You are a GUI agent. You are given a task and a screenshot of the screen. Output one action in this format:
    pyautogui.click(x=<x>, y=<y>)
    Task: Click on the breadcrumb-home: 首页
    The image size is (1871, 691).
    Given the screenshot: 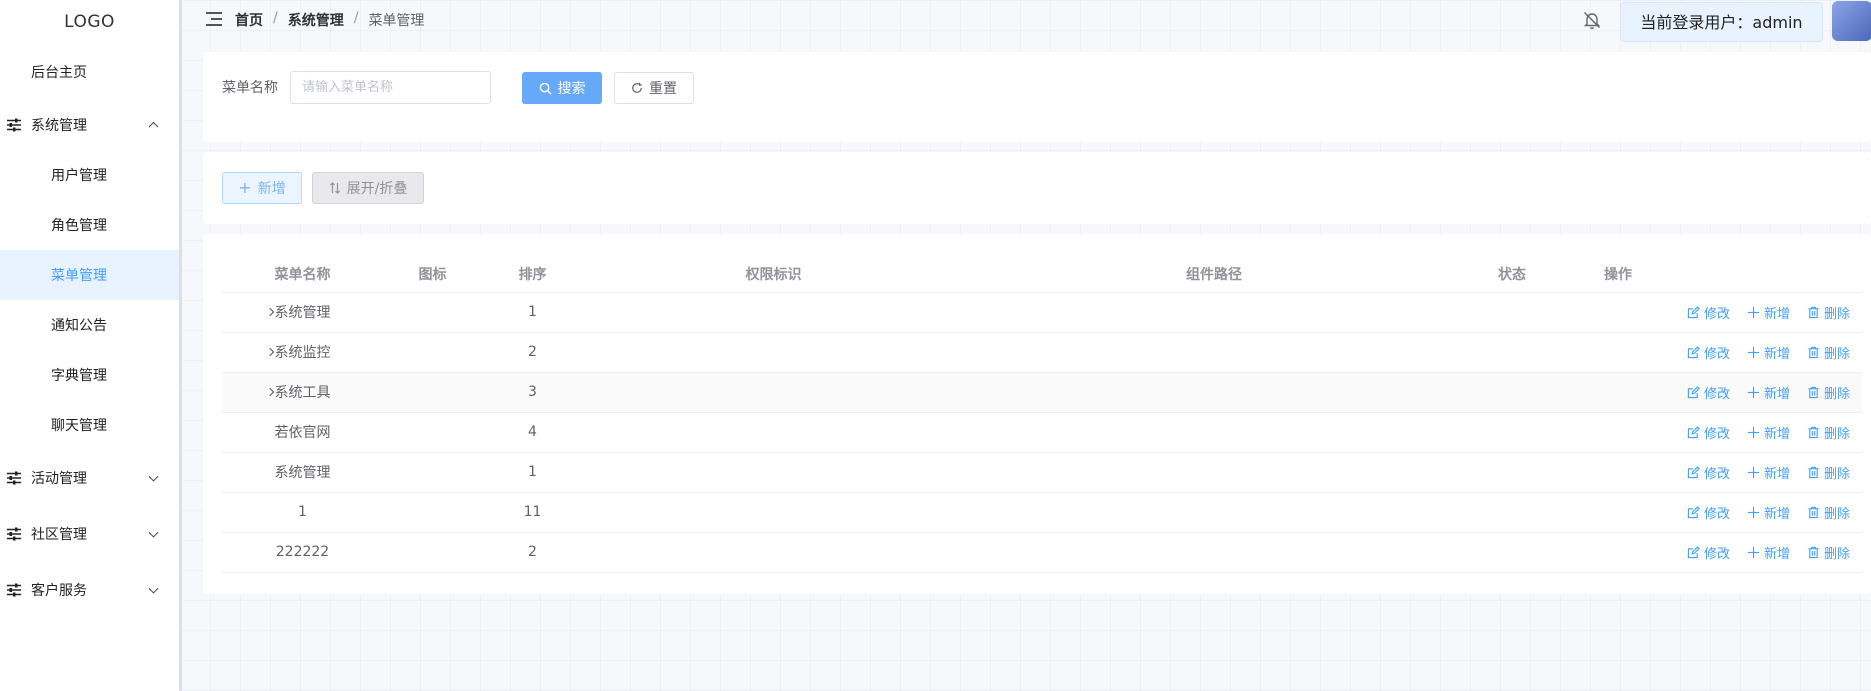 What is the action you would take?
    pyautogui.click(x=249, y=20)
    